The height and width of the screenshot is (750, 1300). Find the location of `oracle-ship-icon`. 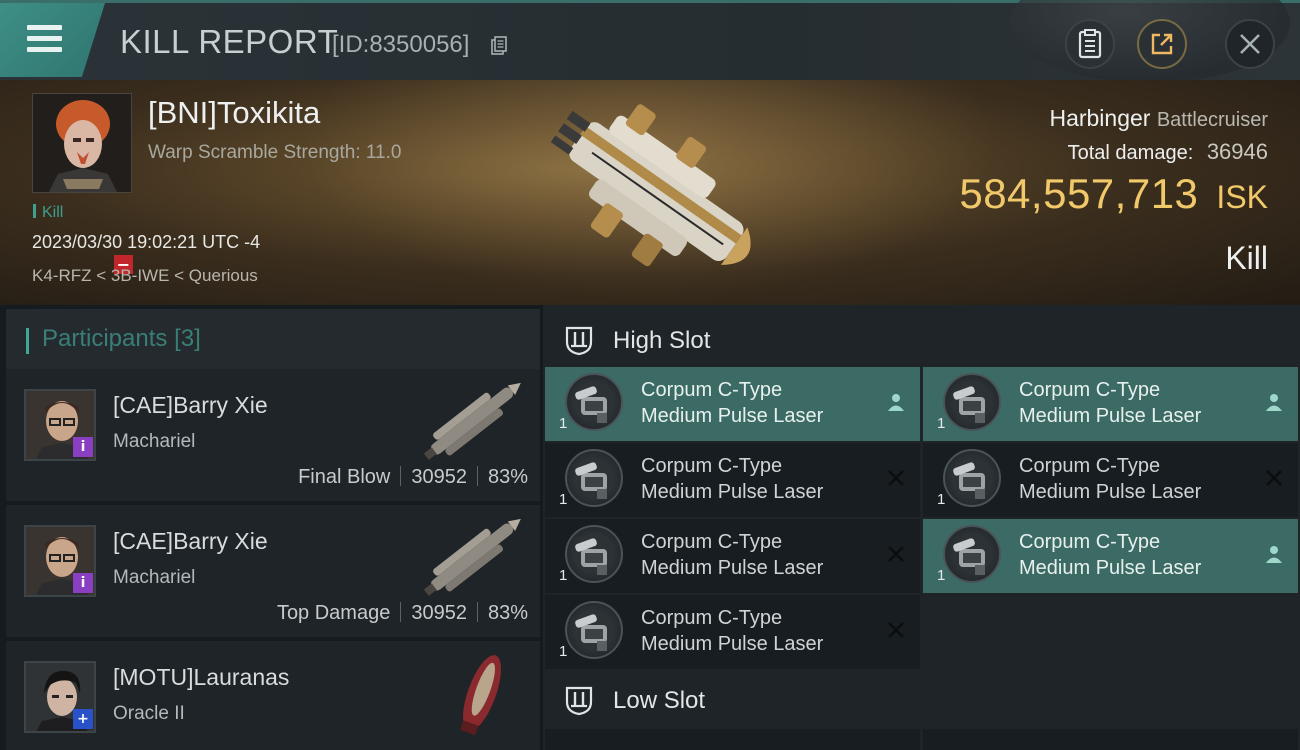

oracle-ship-icon is located at coordinates (480, 695).